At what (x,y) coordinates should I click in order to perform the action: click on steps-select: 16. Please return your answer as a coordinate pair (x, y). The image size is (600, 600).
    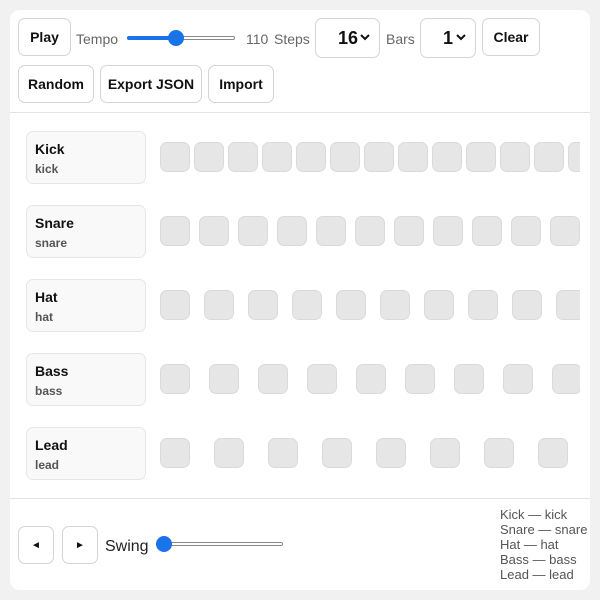
    Looking at the image, I should click on (347, 38).